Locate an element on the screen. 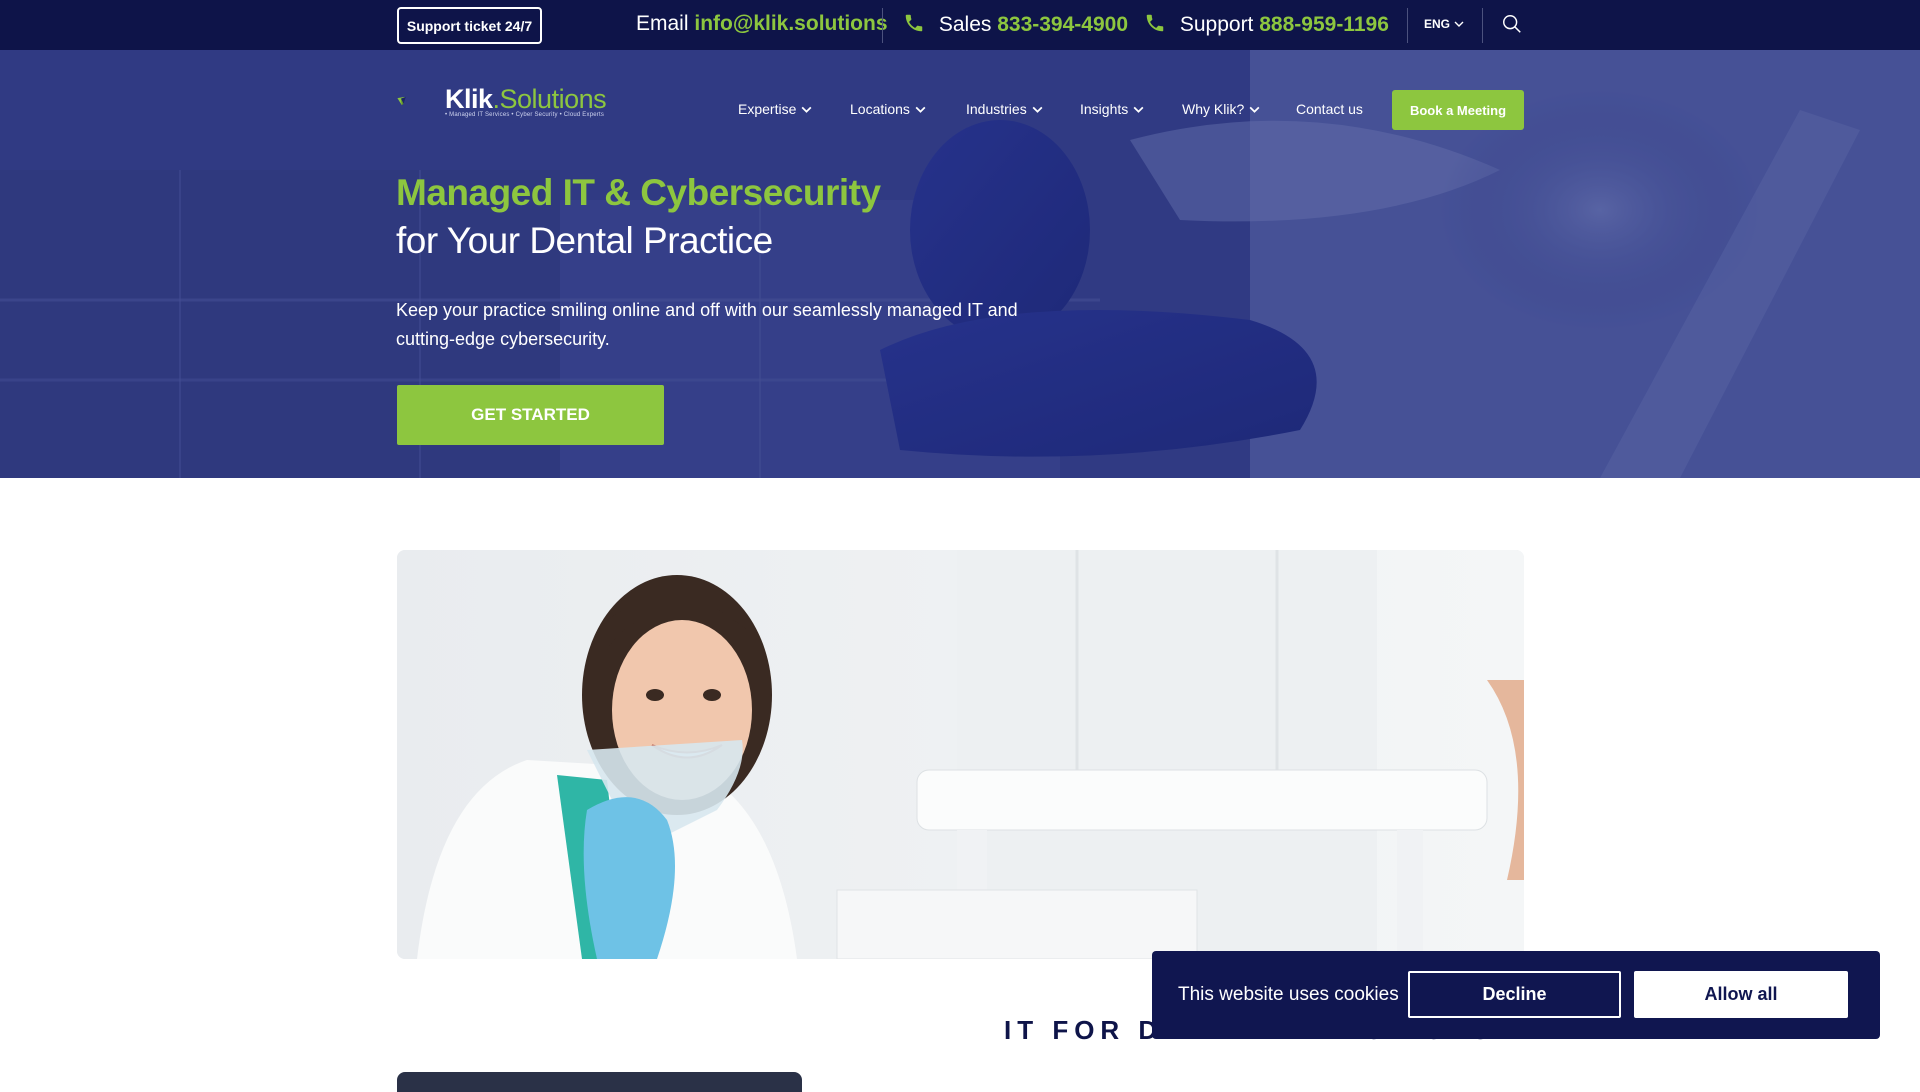  nav-label: Locations is located at coordinates (880, 109).